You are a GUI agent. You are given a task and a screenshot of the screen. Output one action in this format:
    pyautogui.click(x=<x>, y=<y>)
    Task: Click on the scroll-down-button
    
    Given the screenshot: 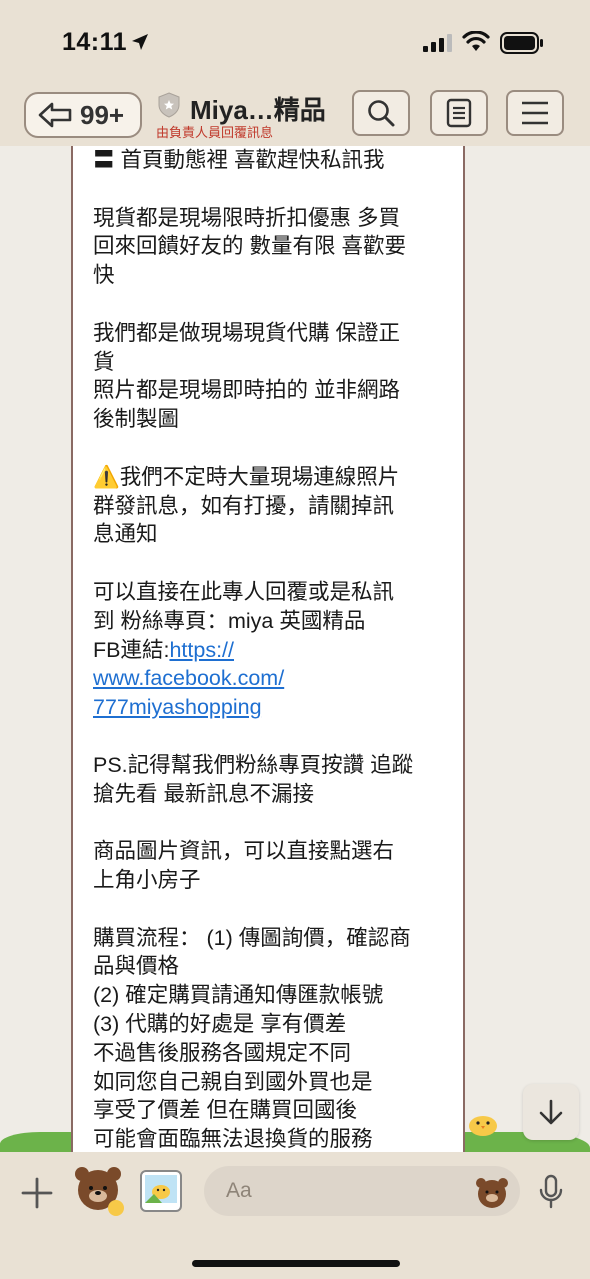 What is the action you would take?
    pyautogui.click(x=551, y=1112)
    